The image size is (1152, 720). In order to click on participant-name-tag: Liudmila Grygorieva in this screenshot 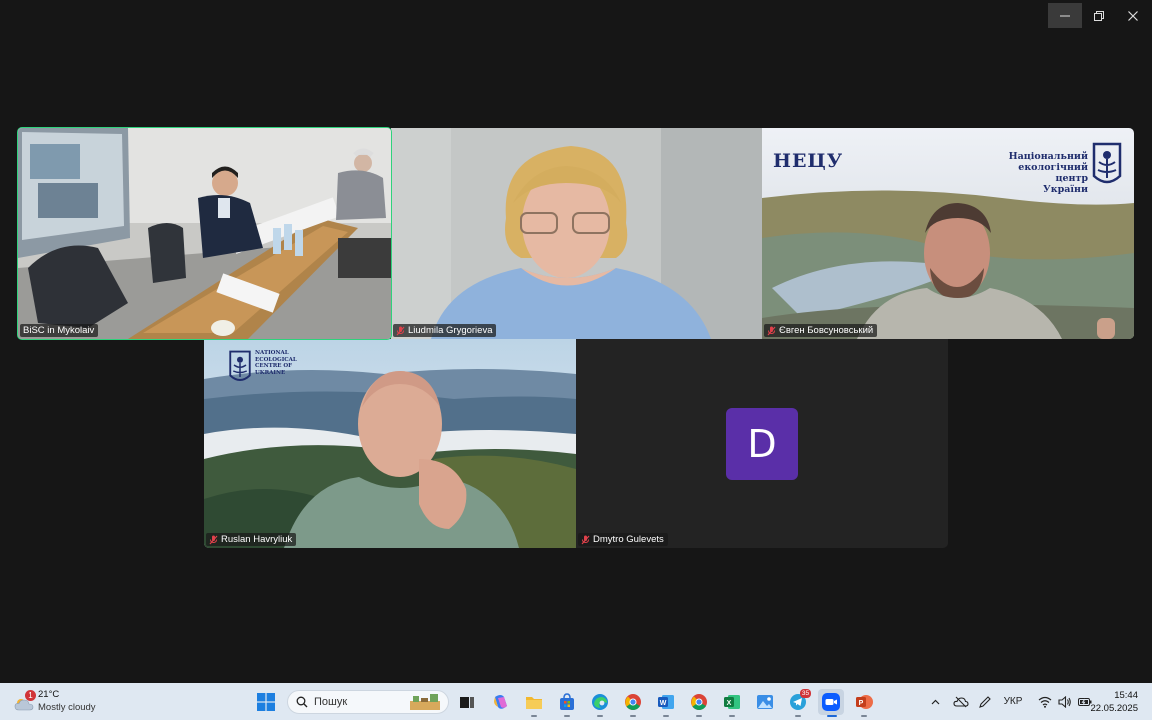, I will do `click(445, 330)`.